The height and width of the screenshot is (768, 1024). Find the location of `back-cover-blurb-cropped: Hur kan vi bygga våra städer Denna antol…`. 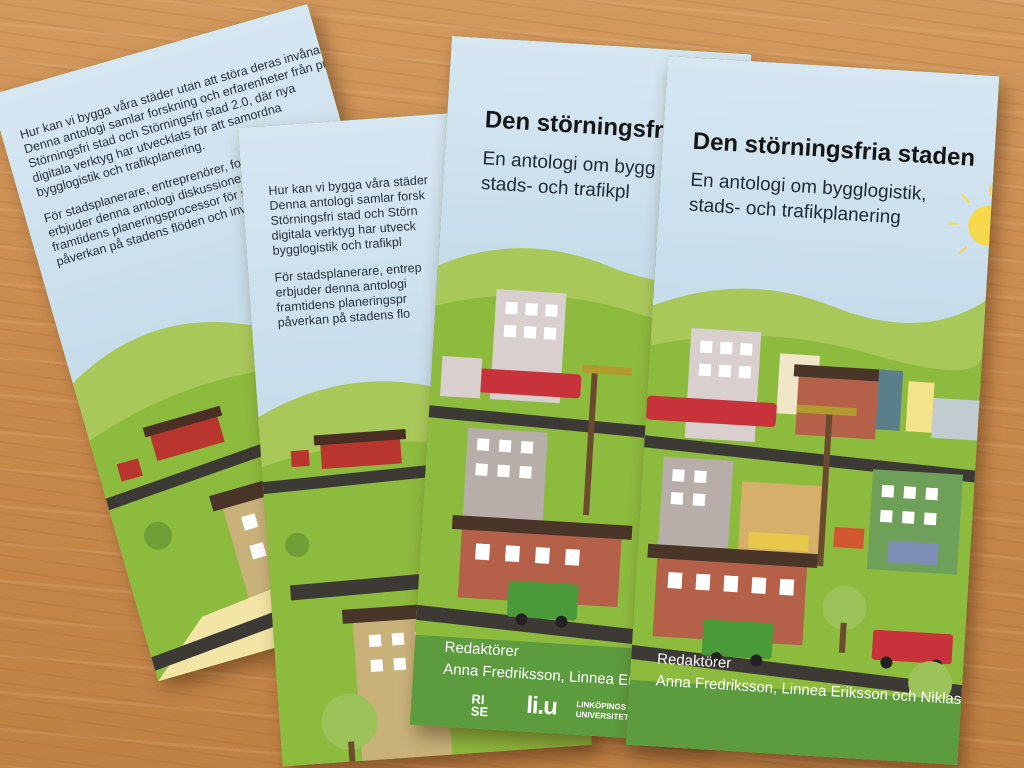

back-cover-blurb-cropped: Hur kan vi bygga våra städer Denna antol… is located at coordinates (353, 258).